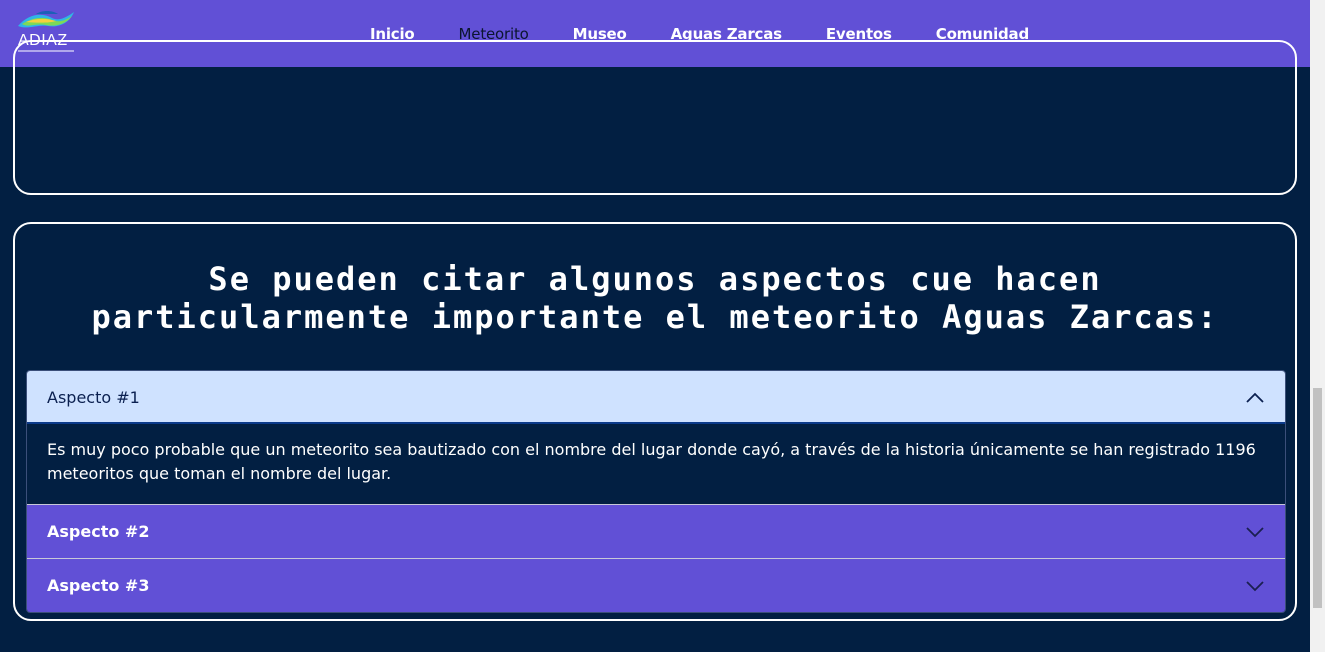 This screenshot has width=1325, height=652. Describe the element at coordinates (93, 397) in the screenshot. I see `accordion-title: Aspecto #1` at that location.